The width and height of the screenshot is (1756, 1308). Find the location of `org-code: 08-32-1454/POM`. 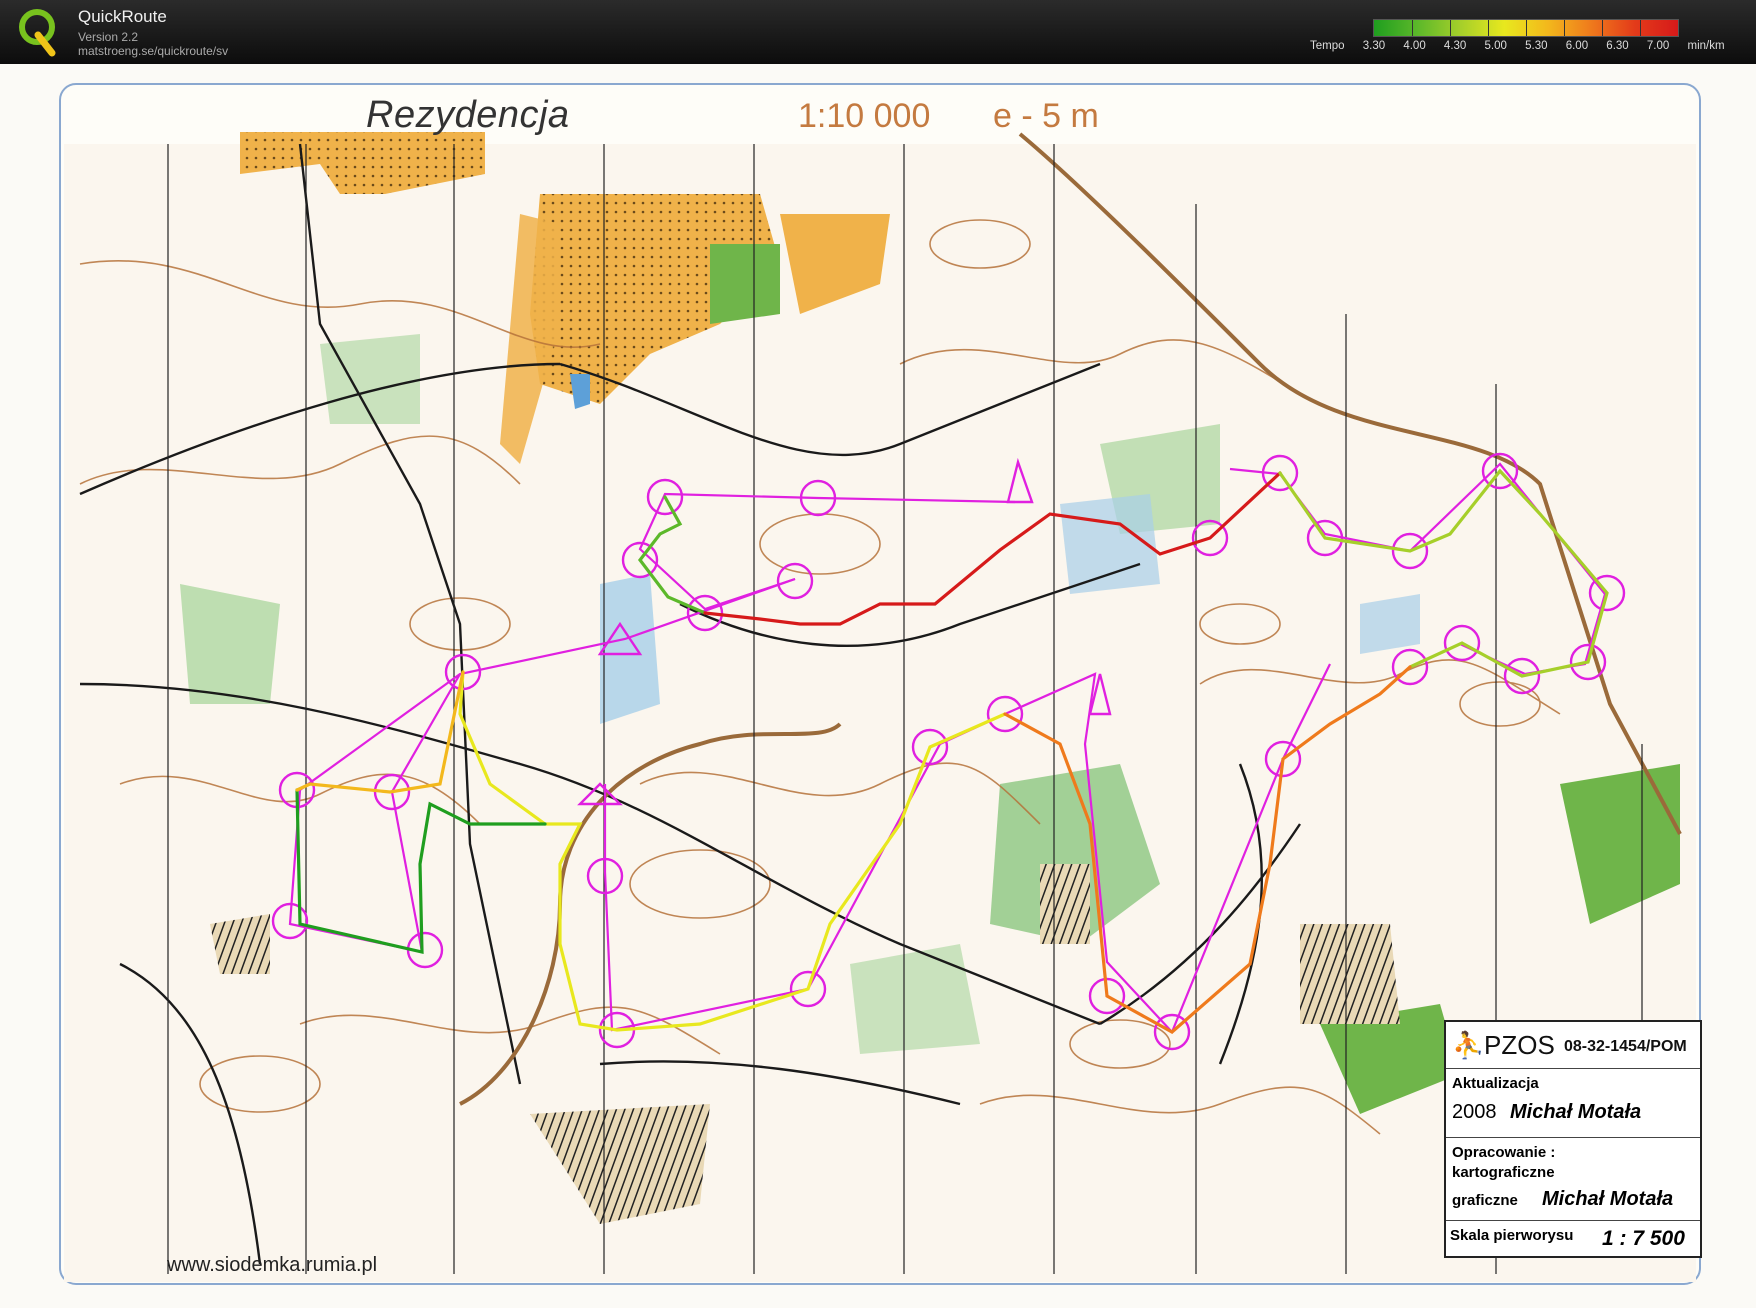

org-code: 08-32-1454/POM is located at coordinates (1625, 1046).